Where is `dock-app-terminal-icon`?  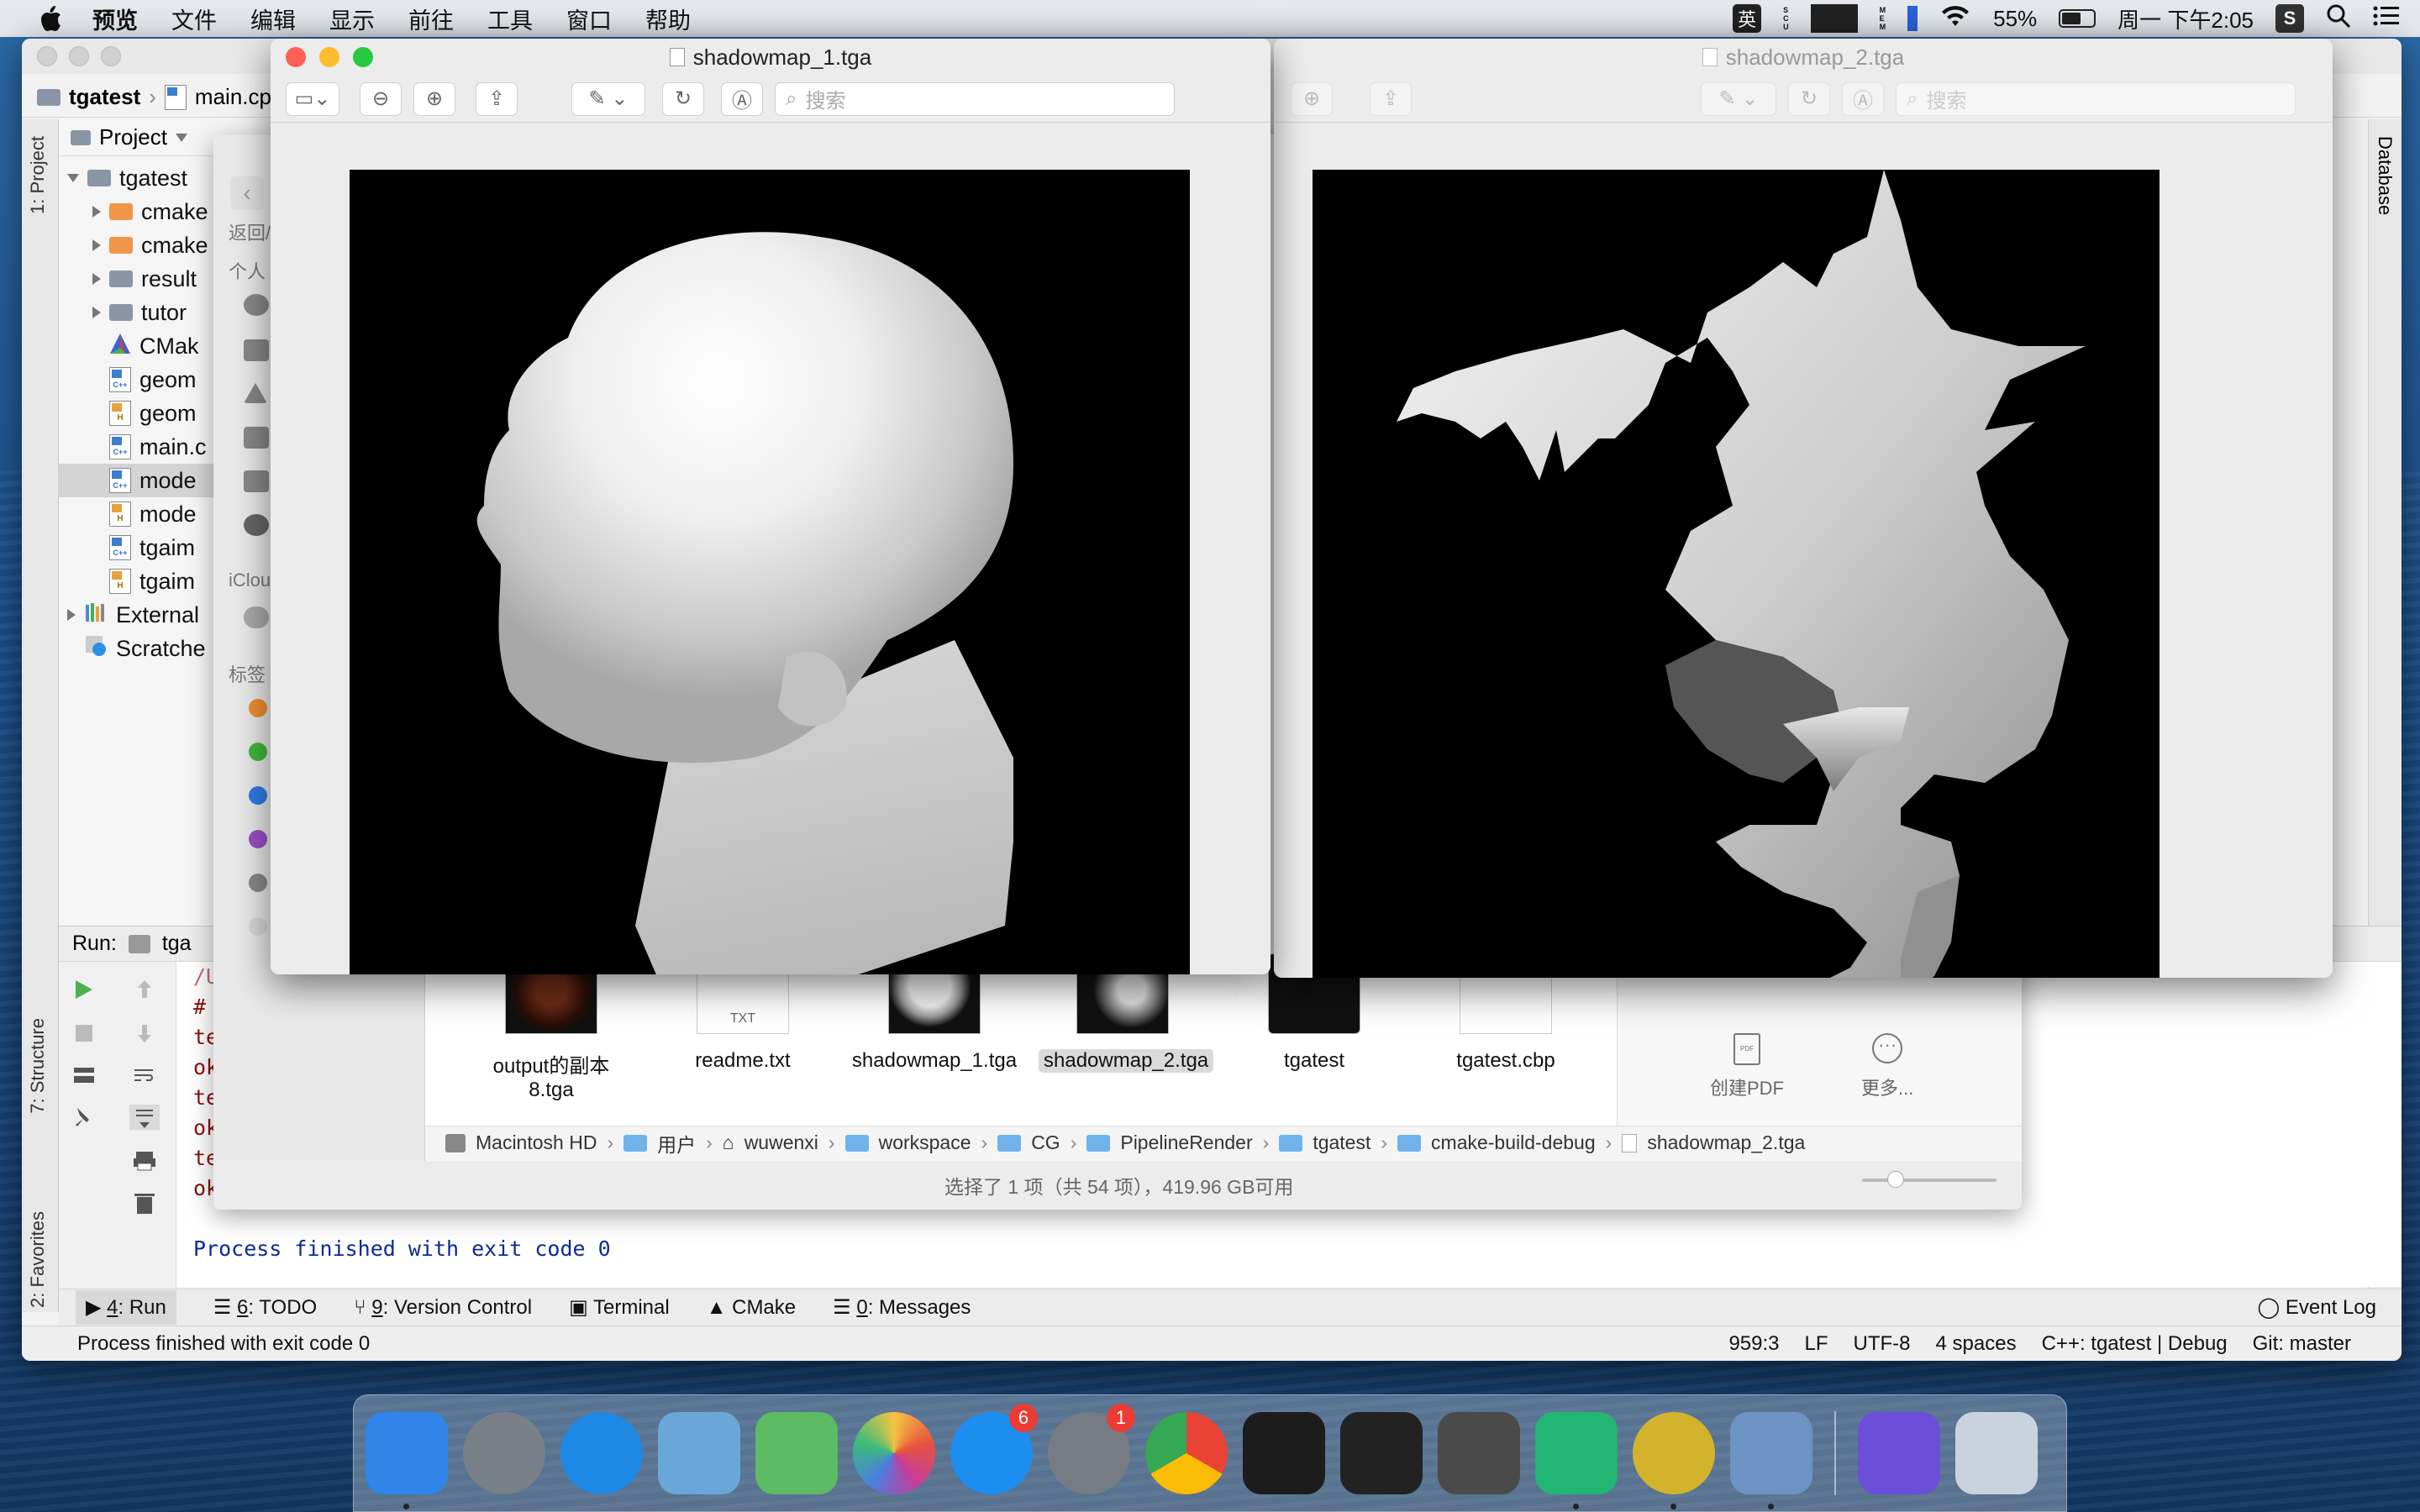
dock-app-terminal-icon is located at coordinates (1284, 1453).